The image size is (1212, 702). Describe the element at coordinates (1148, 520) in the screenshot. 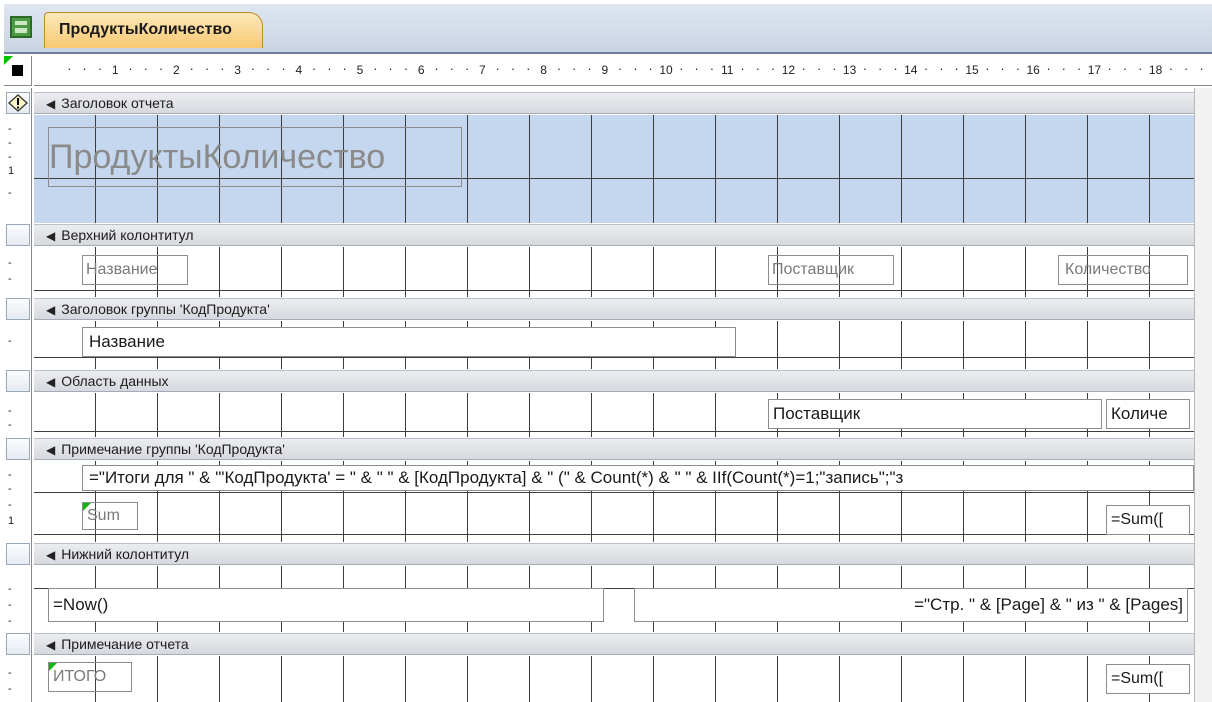

I see `group-sum-field: =Sum([` at that location.